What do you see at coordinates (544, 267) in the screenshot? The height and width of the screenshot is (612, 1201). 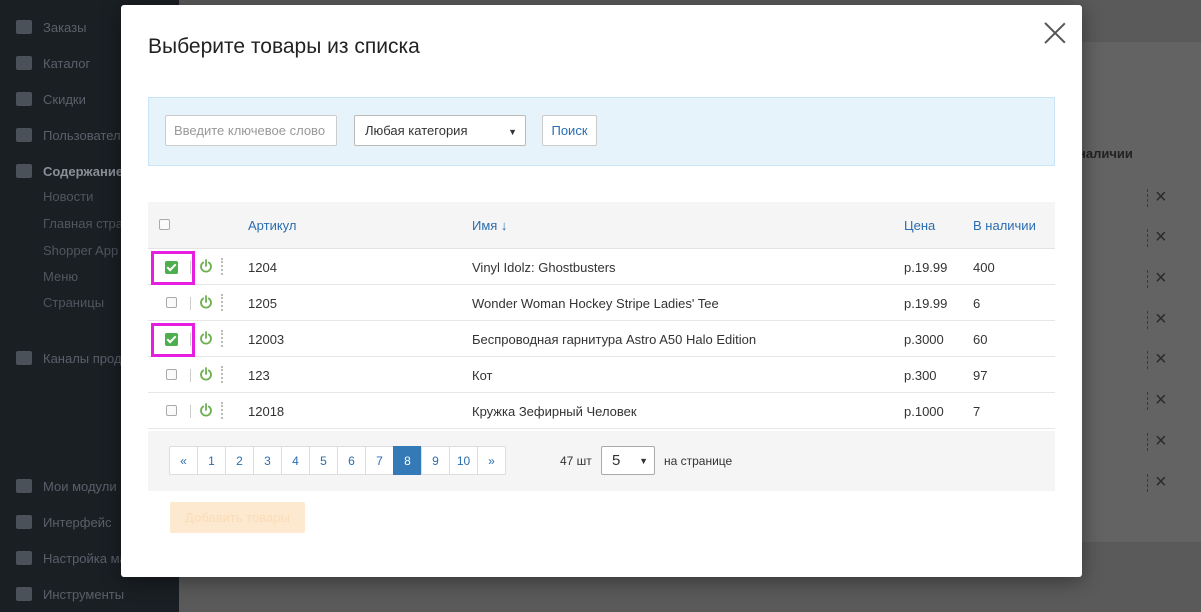 I see `cell-name: Vinyl Idolz: Ghostbusters` at bounding box center [544, 267].